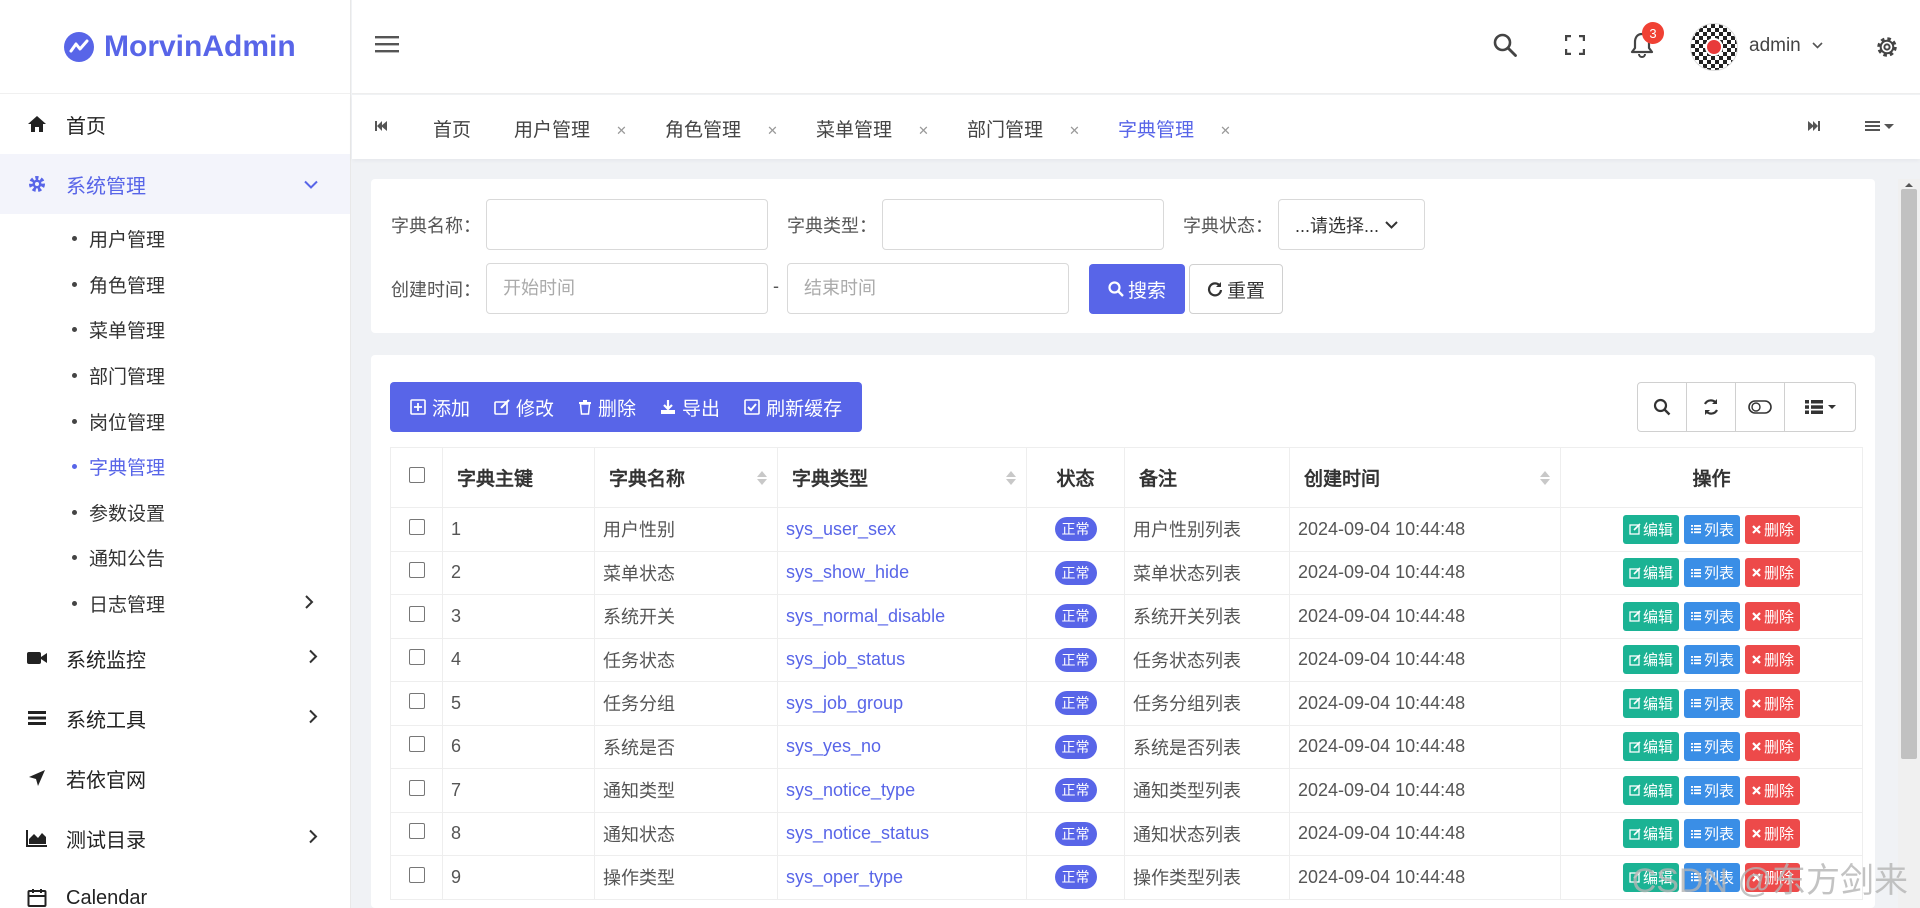  What do you see at coordinates (854, 128) in the screenshot?
I see `tab-menus: 菜单管理` at bounding box center [854, 128].